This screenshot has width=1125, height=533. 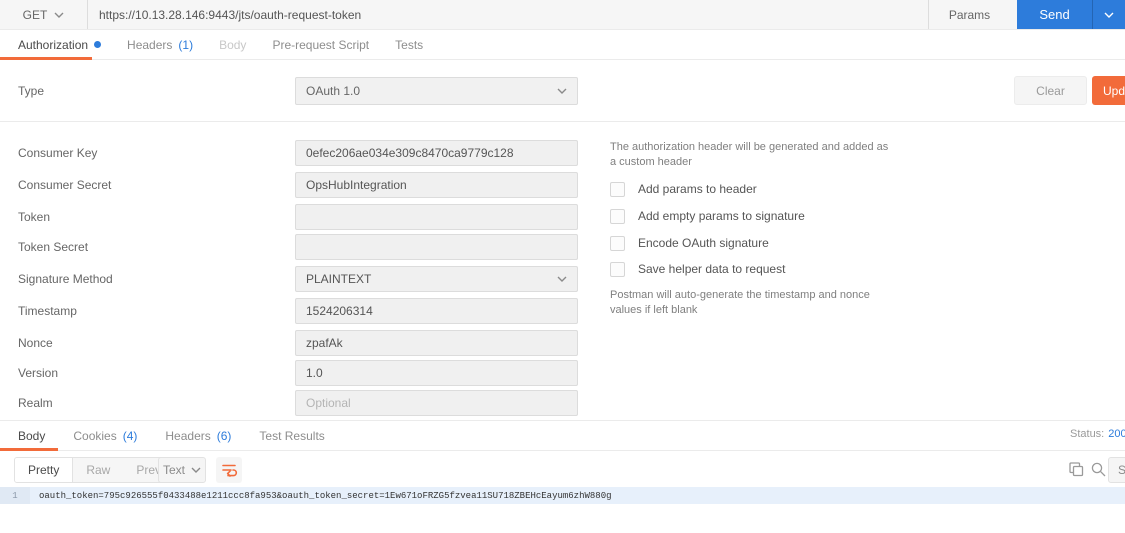 I want to click on checkbox-label: Encode OAuth signature, so click(x=703, y=243).